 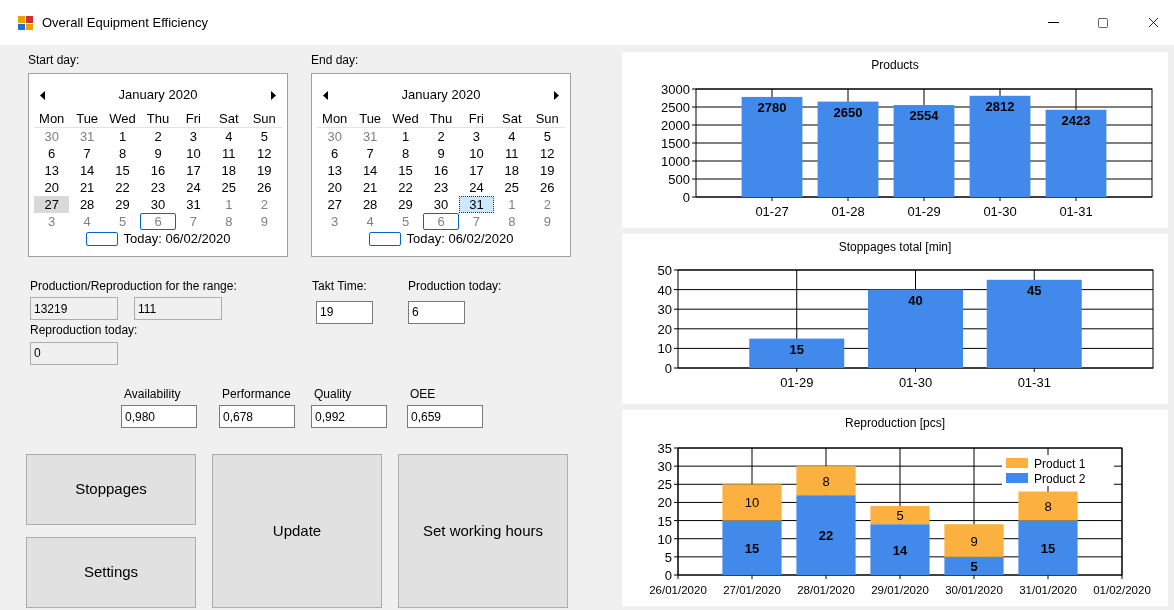 What do you see at coordinates (344, 312) in the screenshot?
I see `text-field: 19` at bounding box center [344, 312].